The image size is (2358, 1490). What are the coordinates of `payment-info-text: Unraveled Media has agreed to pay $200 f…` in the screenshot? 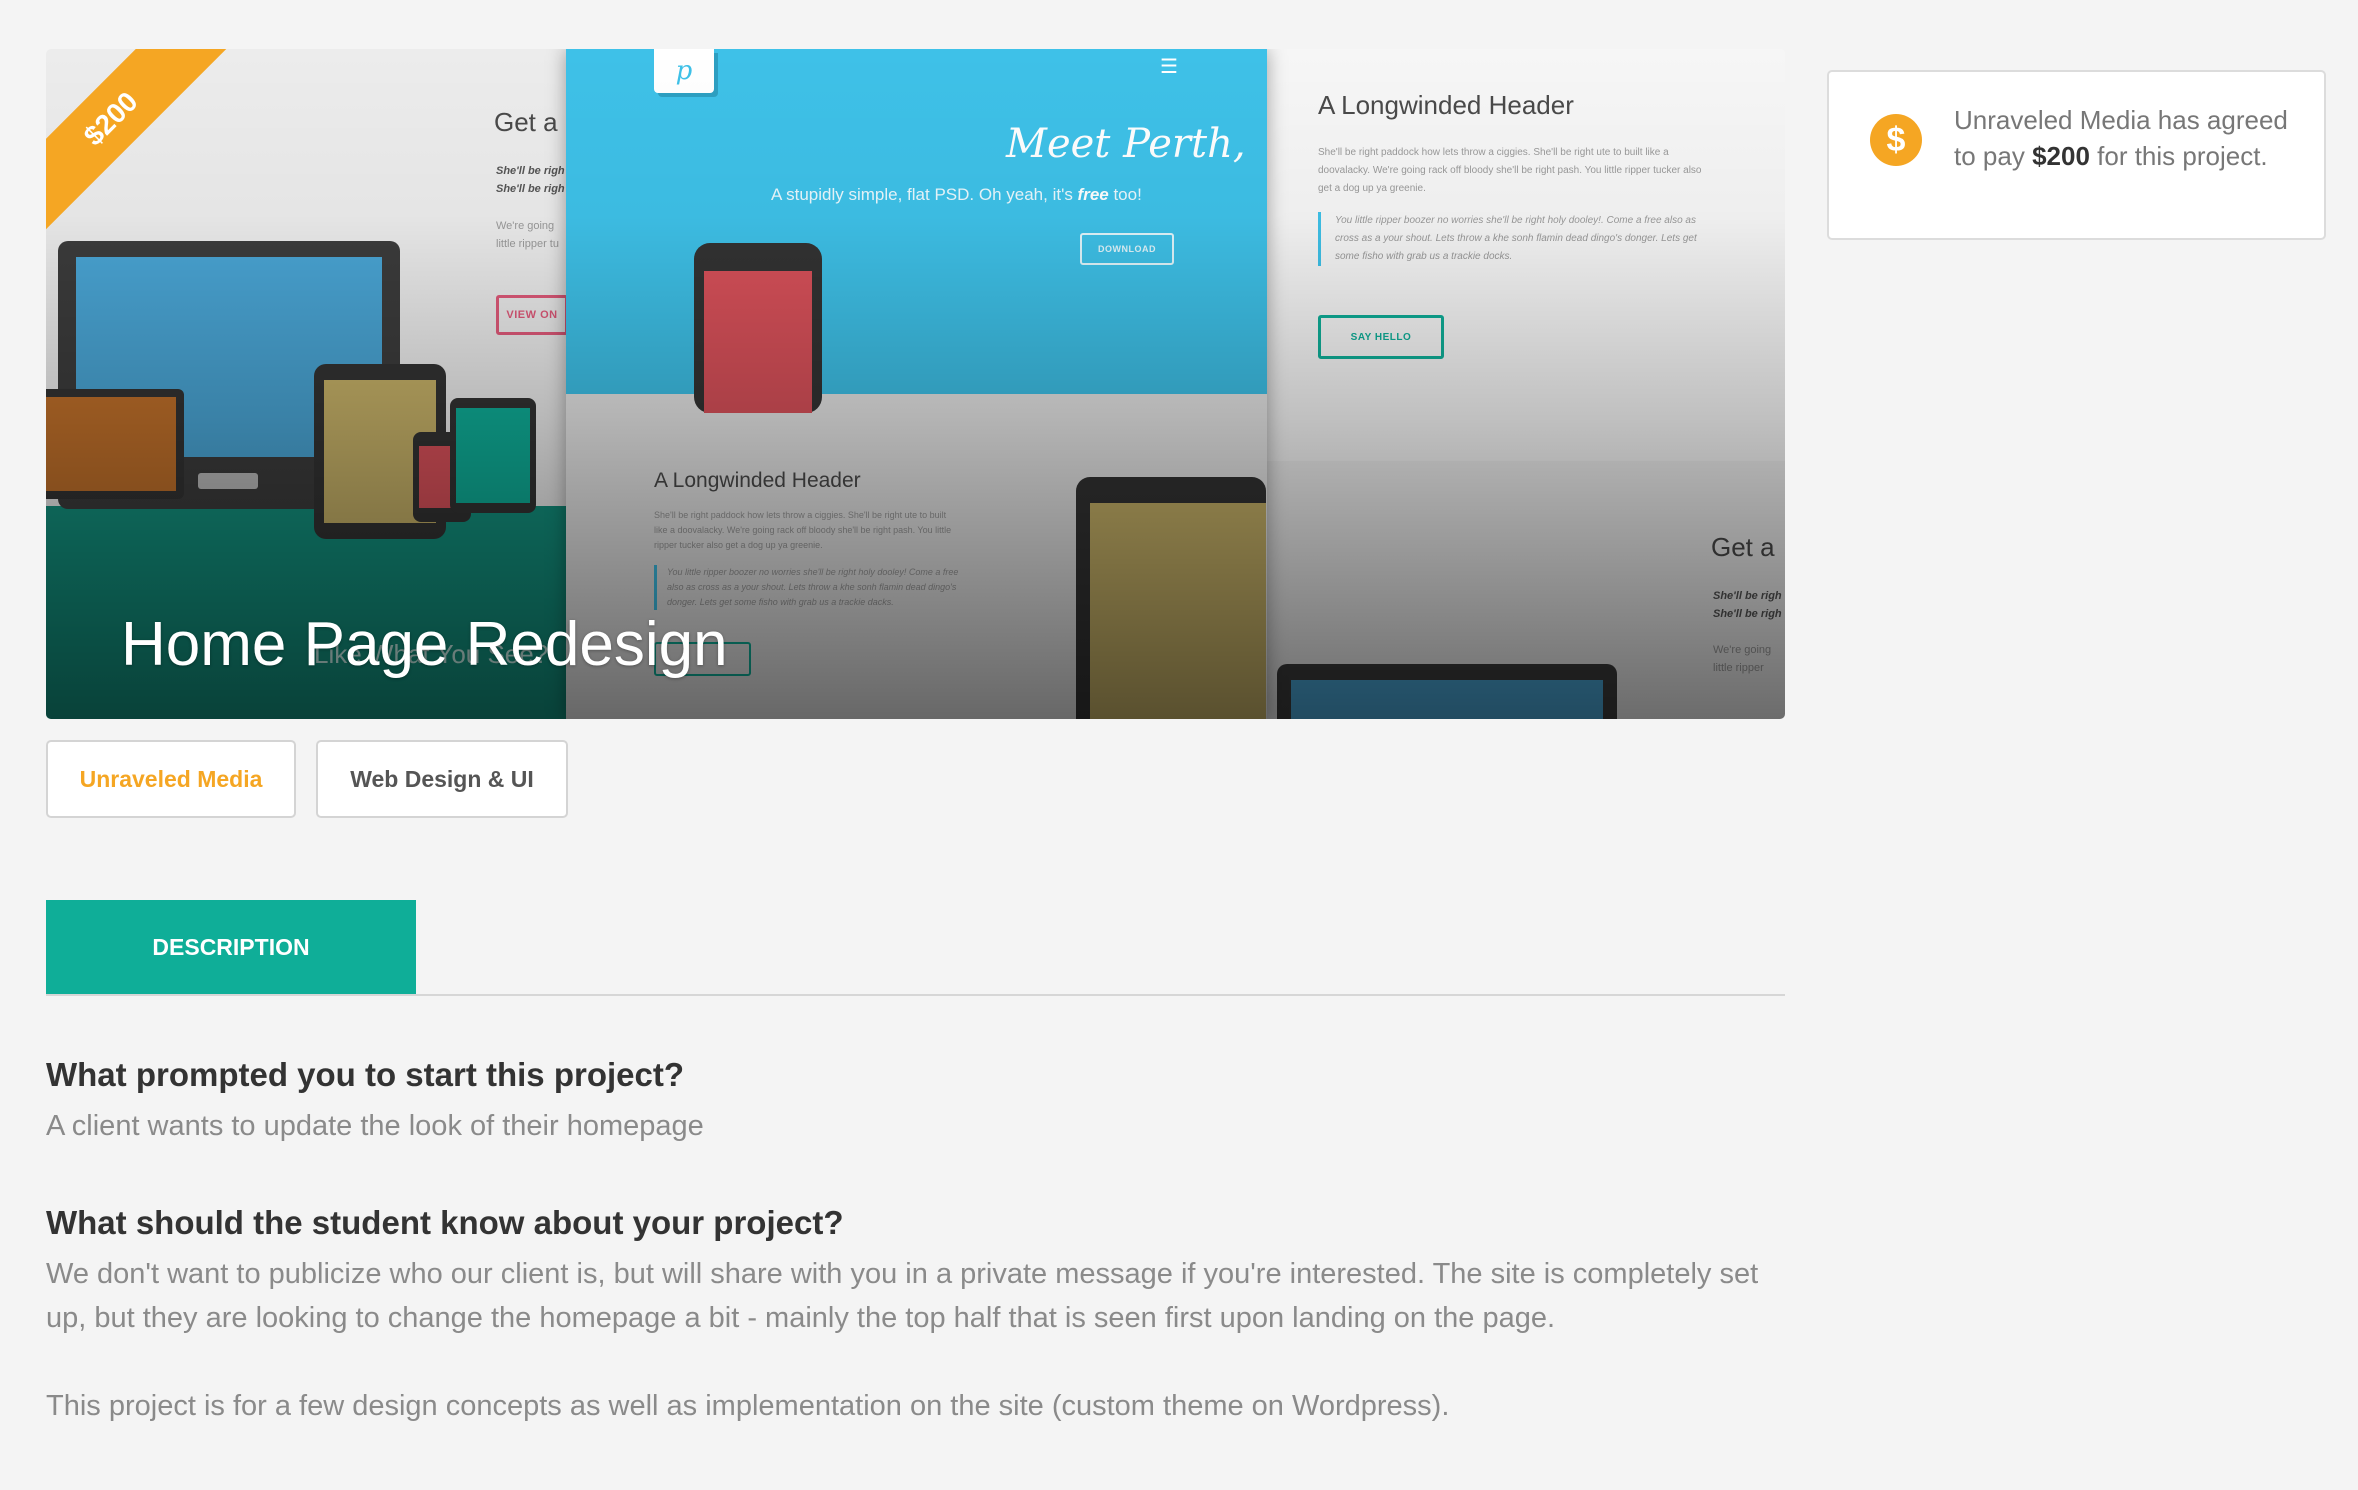 It's located at (2121, 138).